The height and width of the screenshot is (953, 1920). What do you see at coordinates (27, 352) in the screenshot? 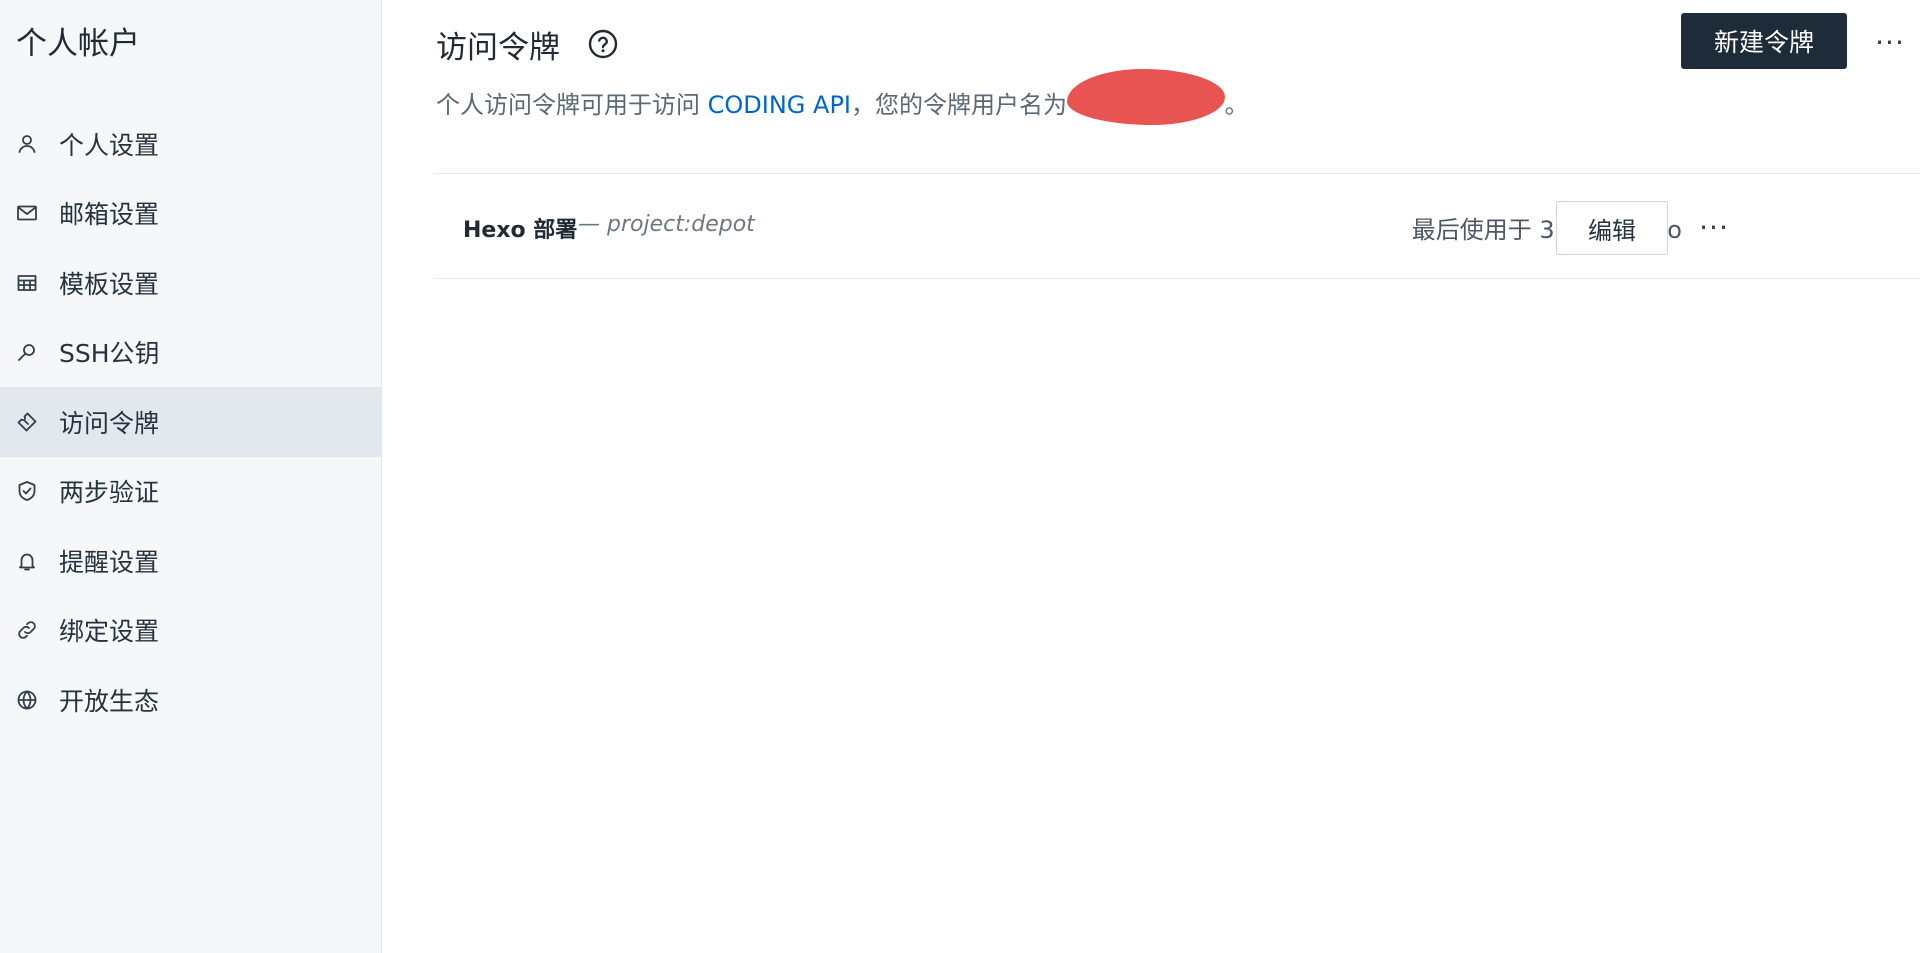
I see `key-icon` at bounding box center [27, 352].